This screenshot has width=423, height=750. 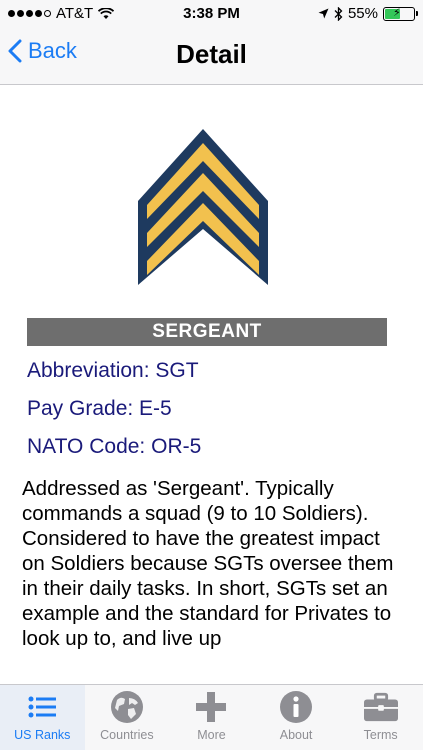 I want to click on tab-us-ranks: US Ranks, so click(x=42, y=717).